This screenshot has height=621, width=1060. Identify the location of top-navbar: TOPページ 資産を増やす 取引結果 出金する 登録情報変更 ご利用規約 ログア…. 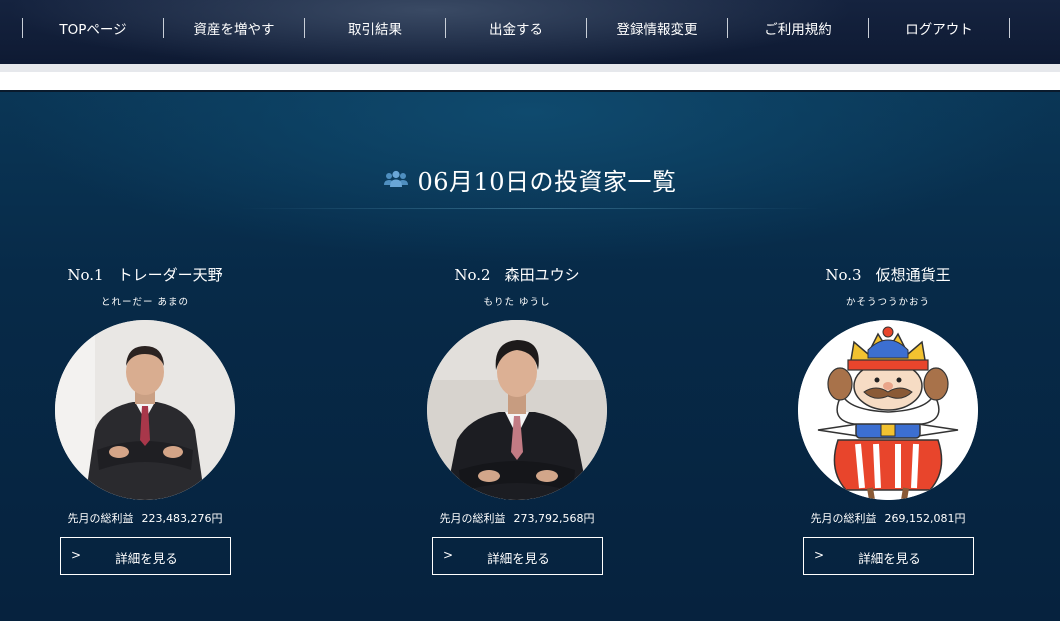
(530, 32).